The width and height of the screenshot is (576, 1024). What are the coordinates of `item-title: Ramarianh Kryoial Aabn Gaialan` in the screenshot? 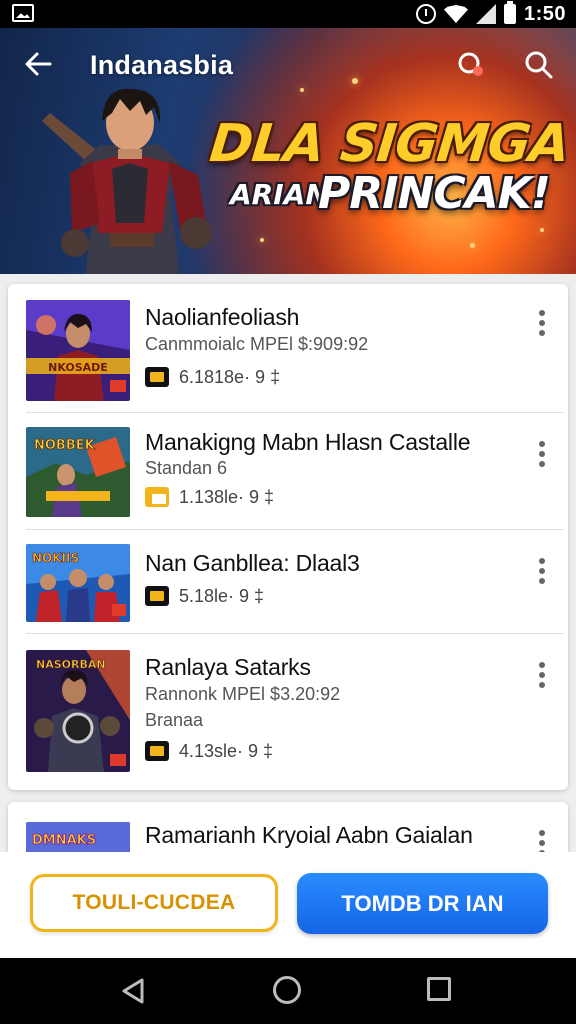 It's located at (309, 835).